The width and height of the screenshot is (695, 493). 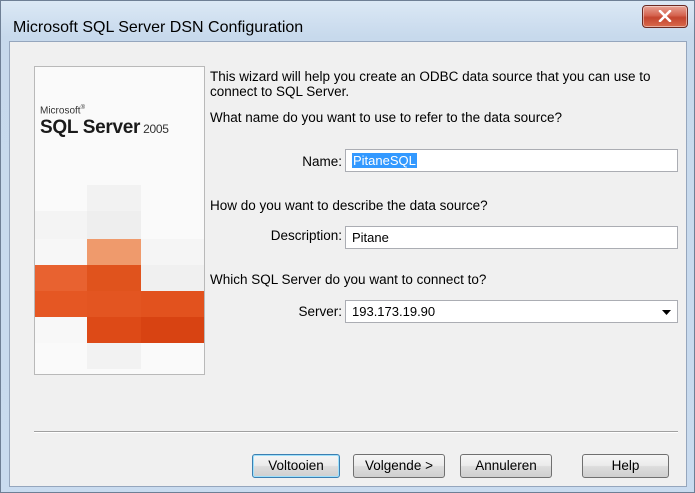 I want to click on separator, so click(x=356, y=432).